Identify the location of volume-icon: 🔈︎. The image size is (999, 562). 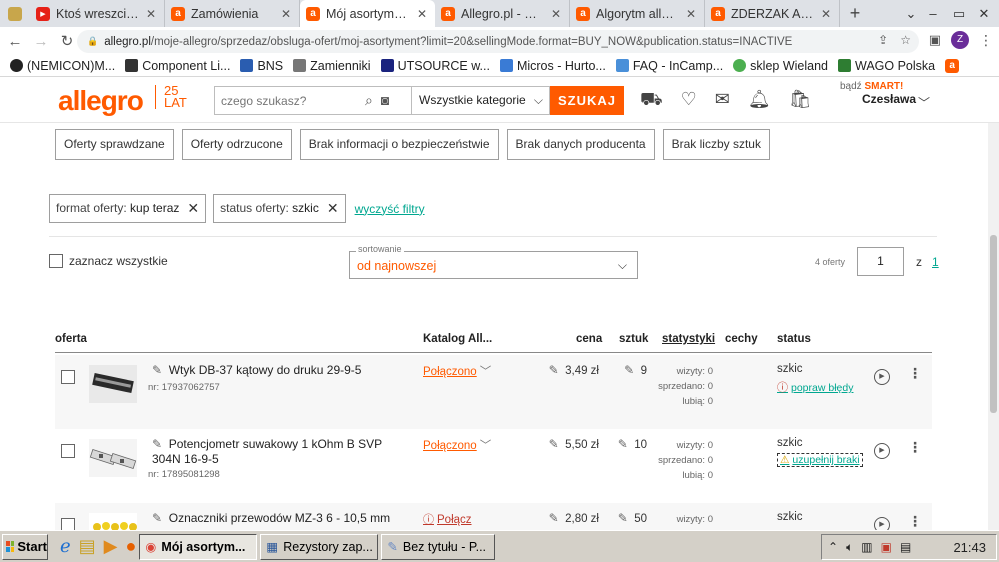
(849, 547).